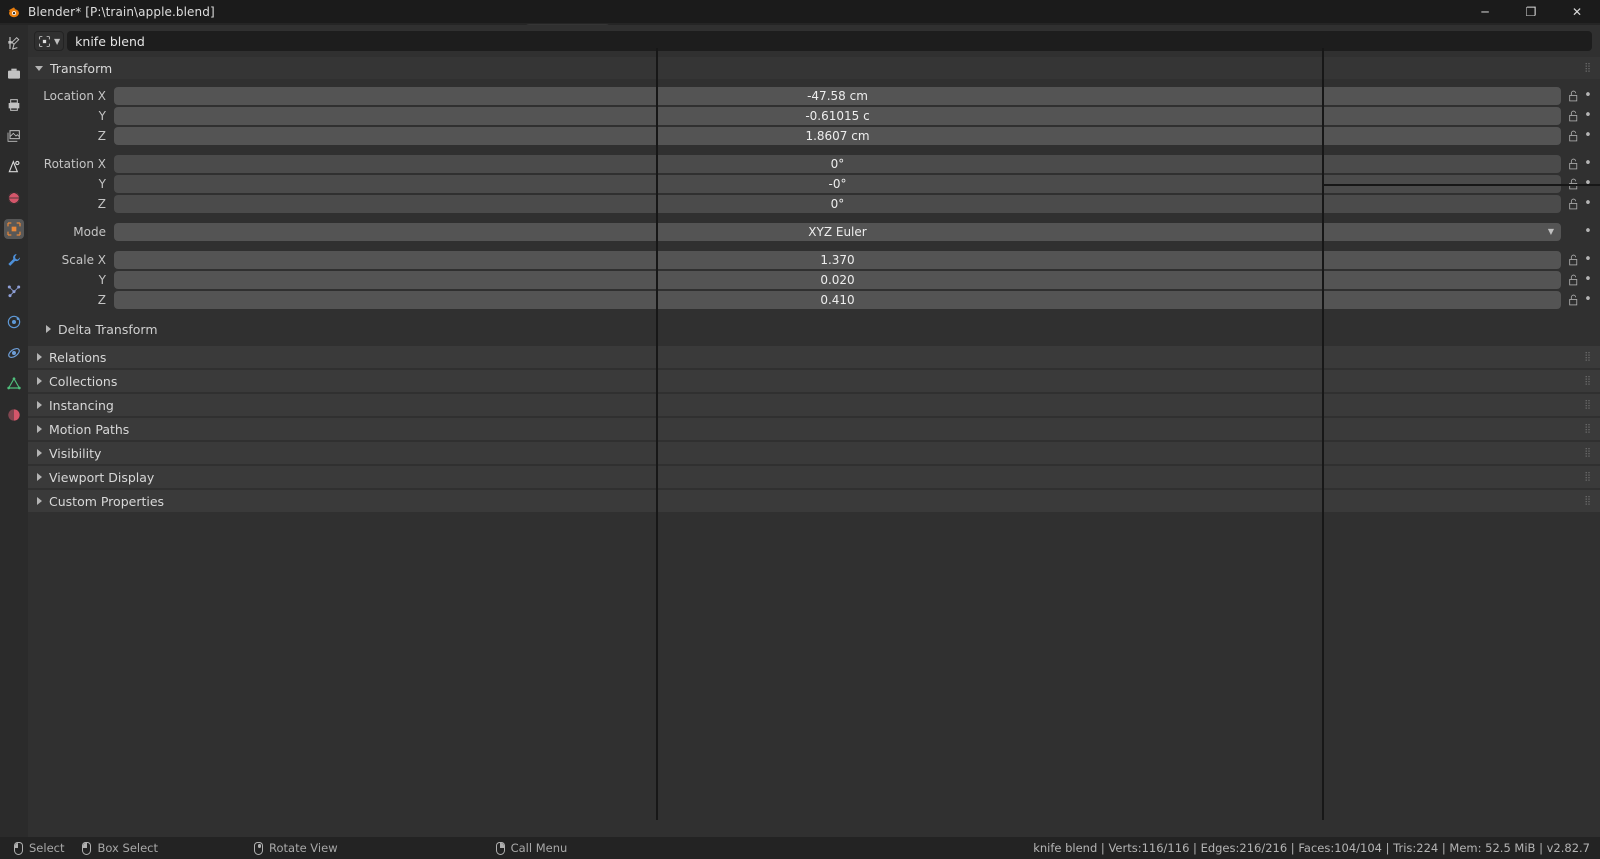 The image size is (1600, 859). Describe the element at coordinates (1573, 204) in the screenshot. I see `rotation-z-lock-button` at that location.